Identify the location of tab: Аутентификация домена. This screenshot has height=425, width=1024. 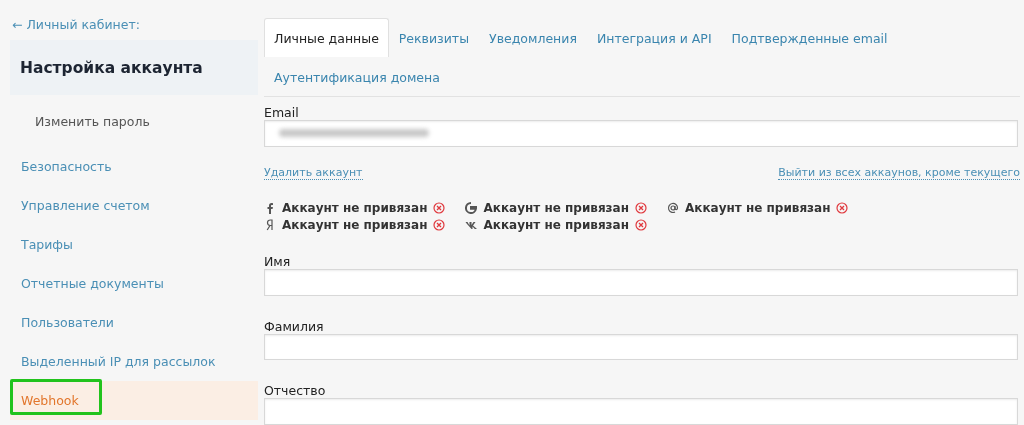
(357, 76).